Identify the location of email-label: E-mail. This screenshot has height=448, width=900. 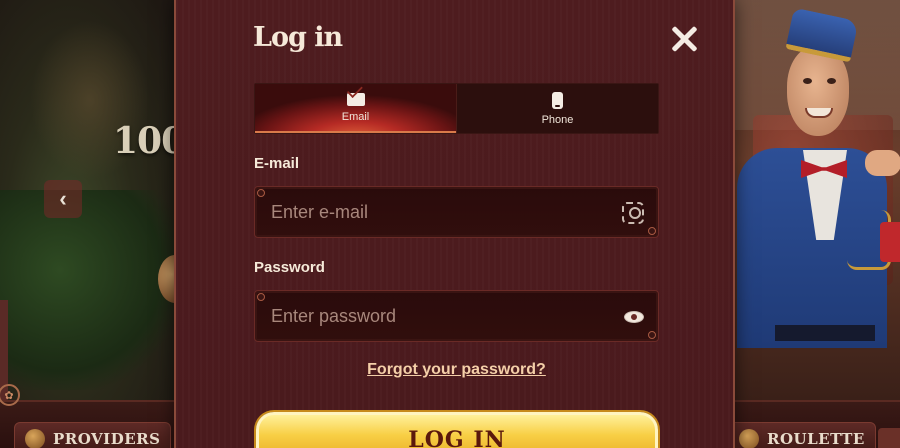
(277, 163).